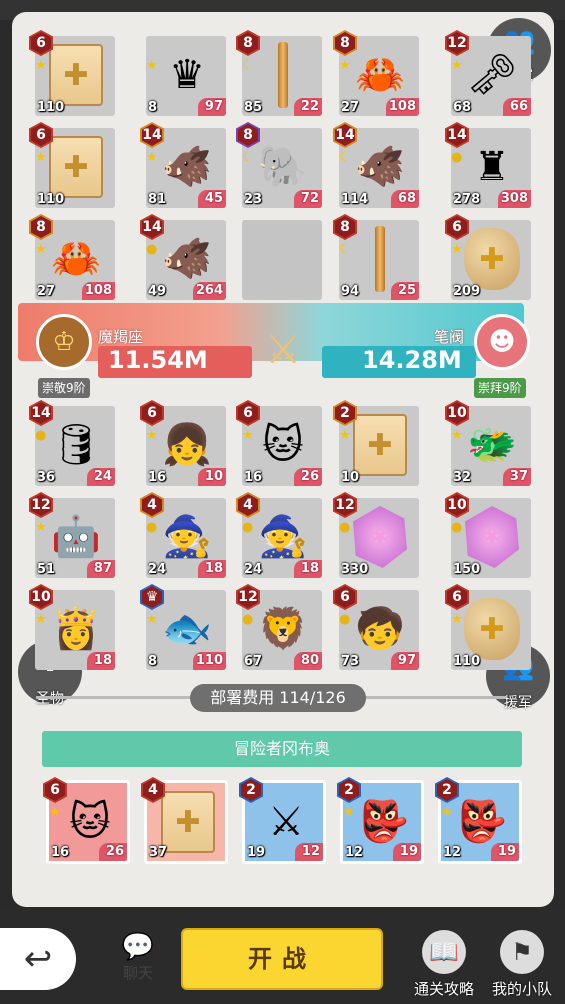 The width and height of the screenshot is (565, 1004). Describe the element at coordinates (462, 477) in the screenshot. I see `unit-level: 32` at that location.